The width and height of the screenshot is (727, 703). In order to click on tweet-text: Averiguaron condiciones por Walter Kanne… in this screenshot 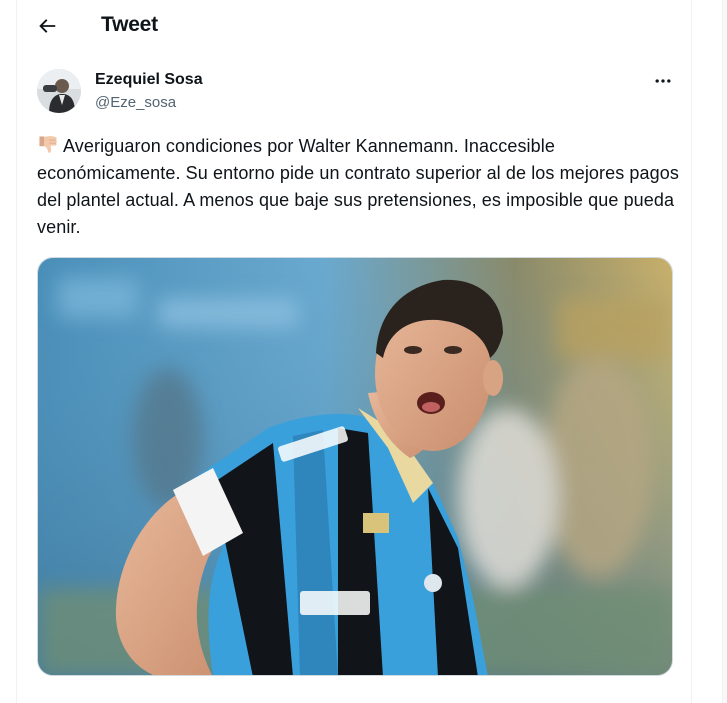, I will do `click(358, 187)`.